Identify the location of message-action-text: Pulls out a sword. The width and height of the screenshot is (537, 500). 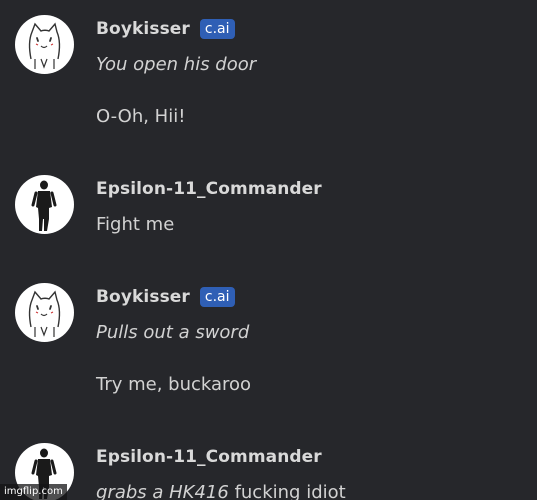
(173, 332).